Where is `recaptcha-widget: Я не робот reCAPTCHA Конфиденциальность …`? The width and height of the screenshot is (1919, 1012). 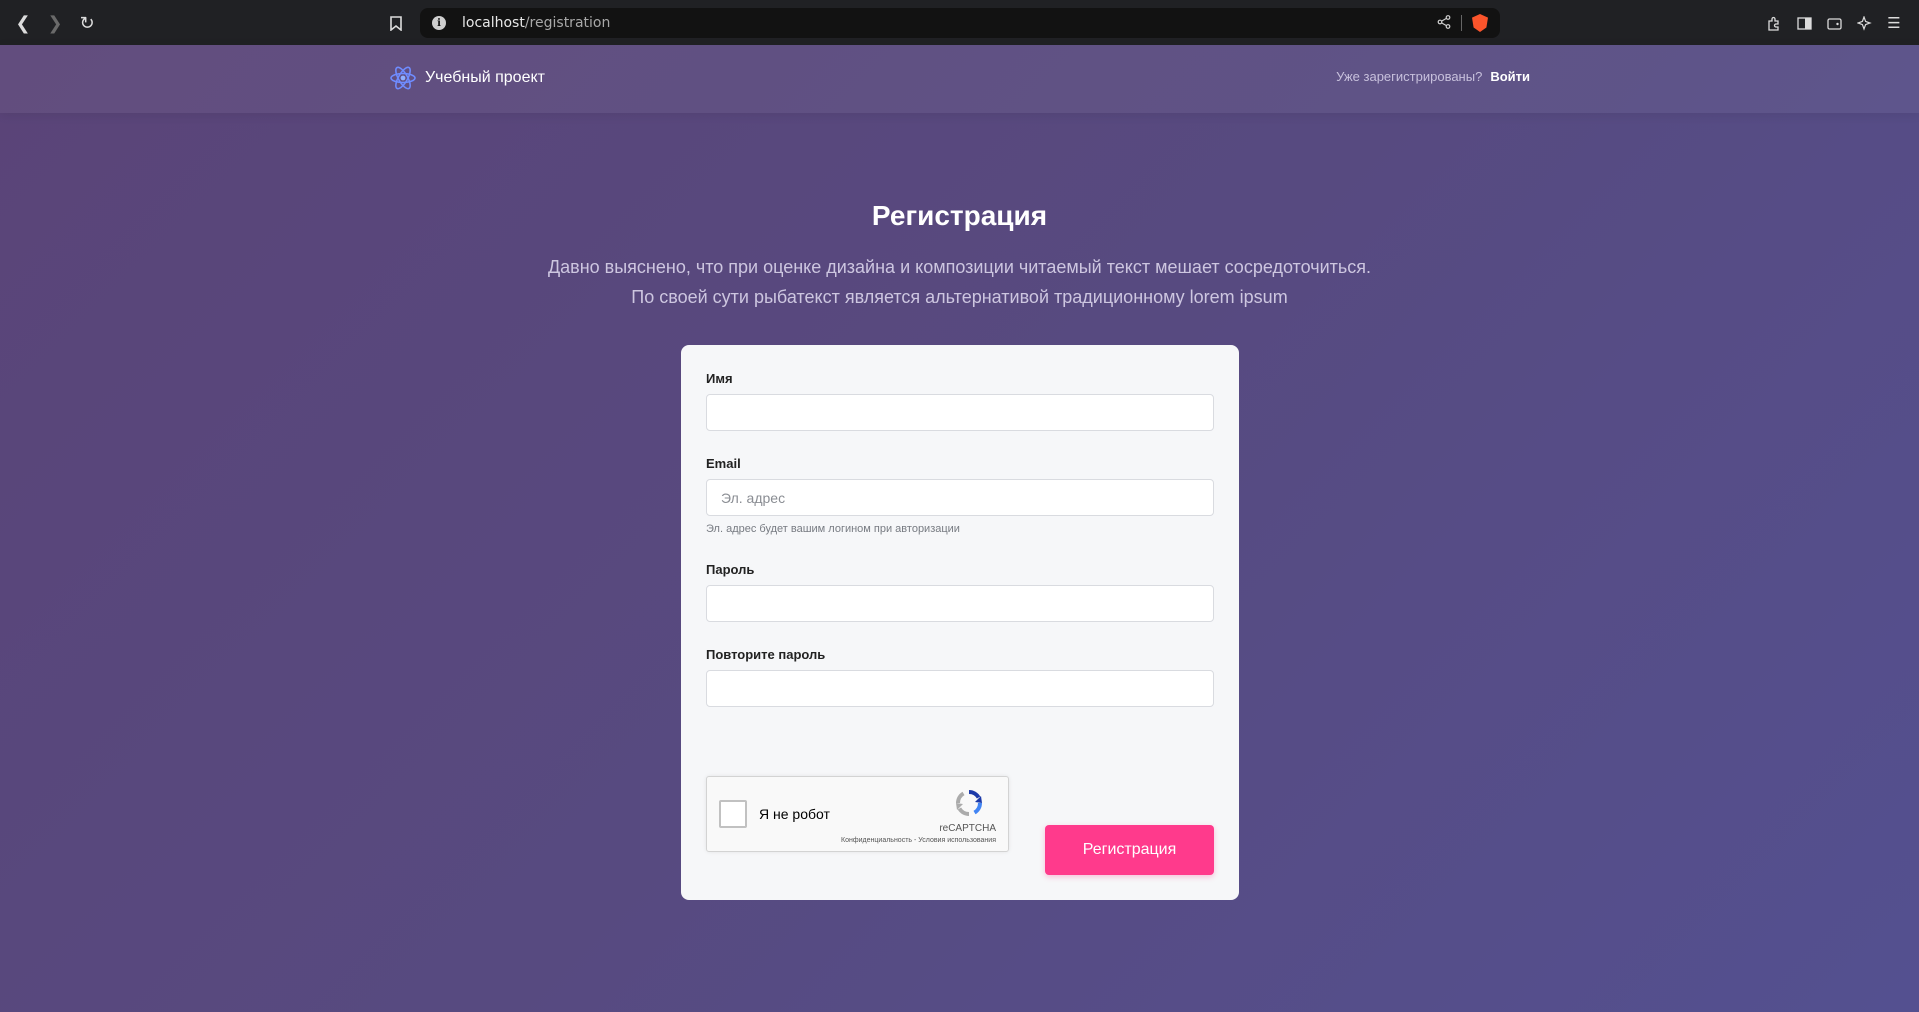 recaptcha-widget: Я не робот reCAPTCHA Конфиденциальность … is located at coordinates (857, 814).